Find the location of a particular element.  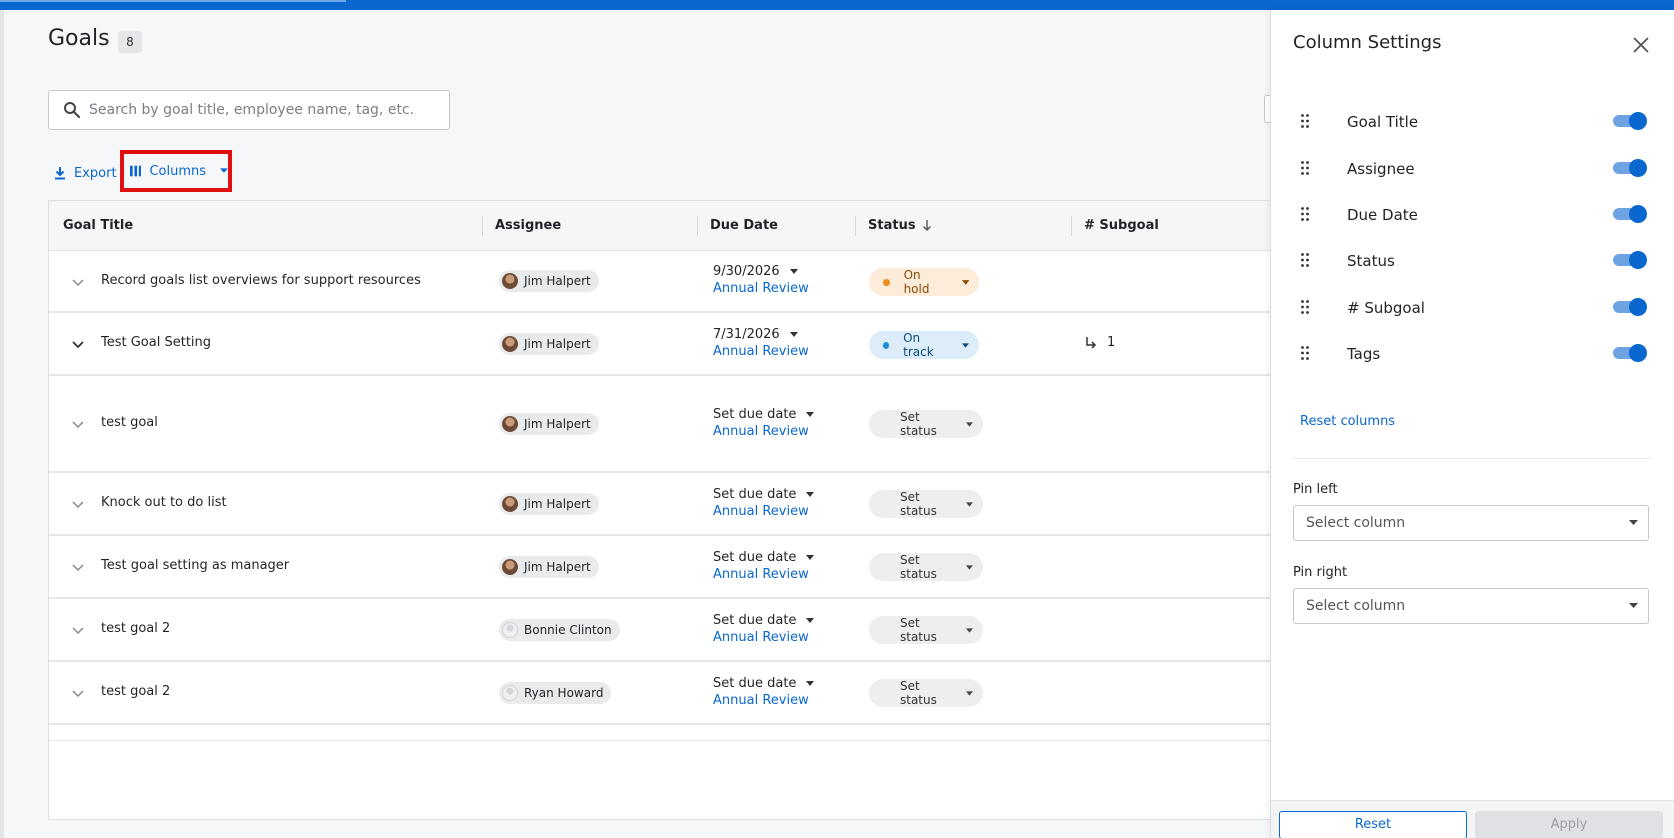

due-date-picker: 9/30/2026 is located at coordinates (788, 271).